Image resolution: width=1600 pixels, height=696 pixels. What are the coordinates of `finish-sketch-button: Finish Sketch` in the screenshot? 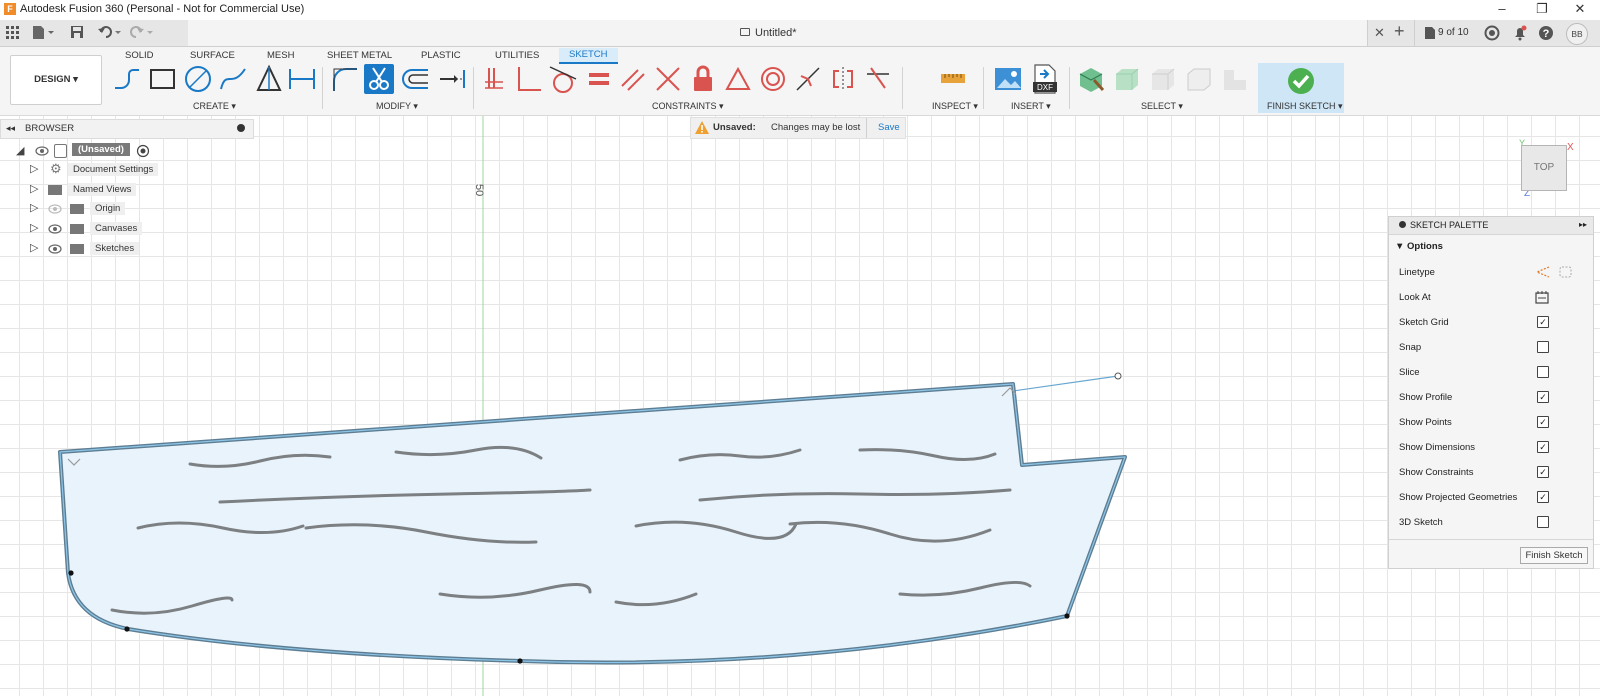 It's located at (1554, 555).